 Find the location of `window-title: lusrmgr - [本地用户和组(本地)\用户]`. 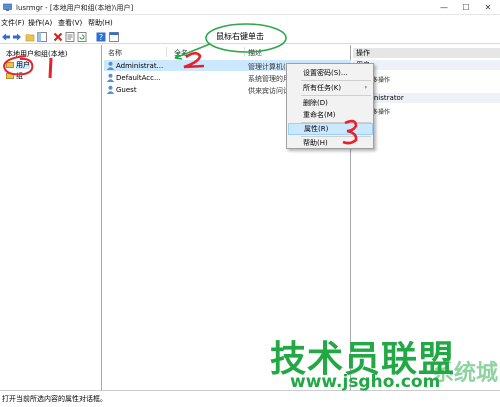

window-title: lusrmgr - [本地用户和组(本地)\用户] is located at coordinates (75, 8).